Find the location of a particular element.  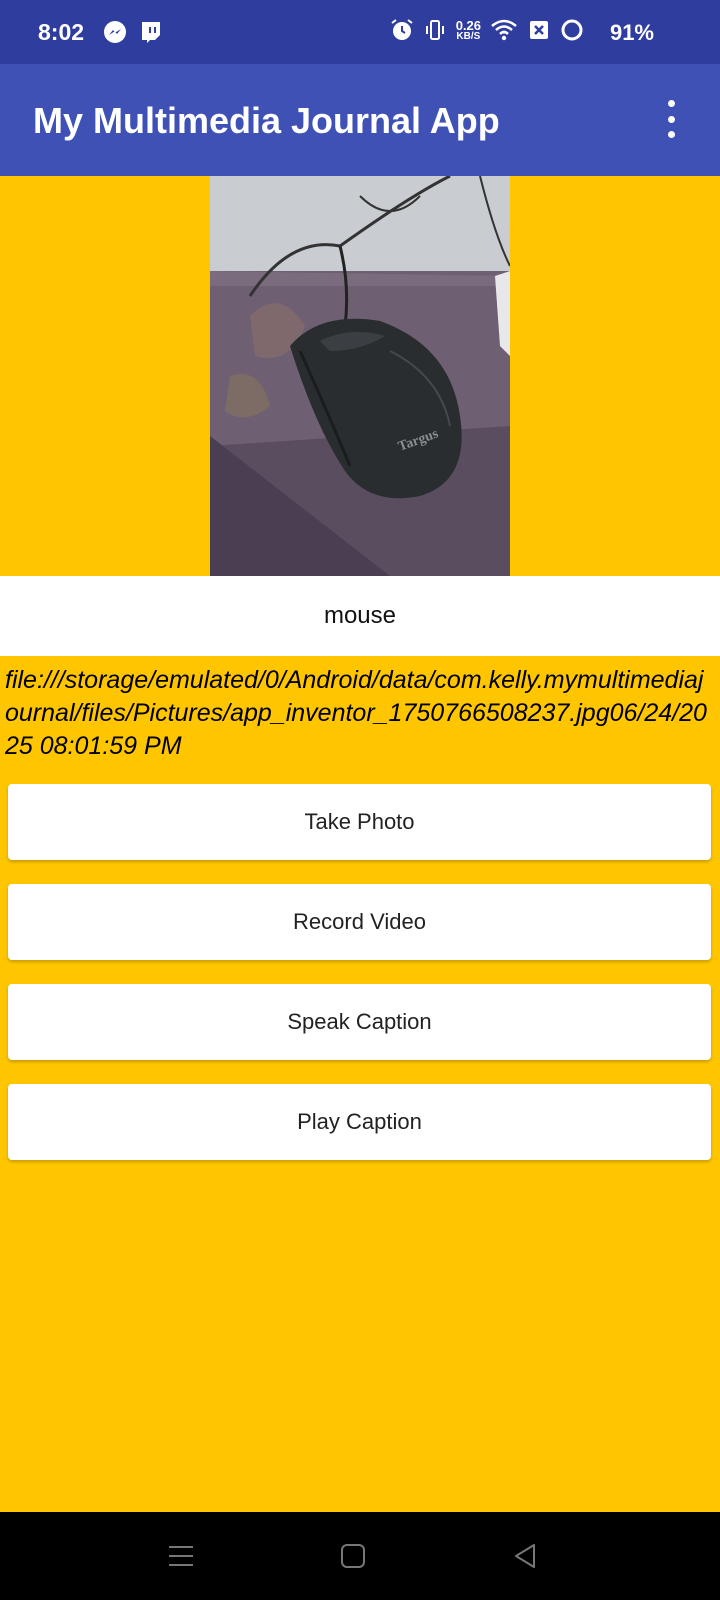

home-icon is located at coordinates (353, 1556).